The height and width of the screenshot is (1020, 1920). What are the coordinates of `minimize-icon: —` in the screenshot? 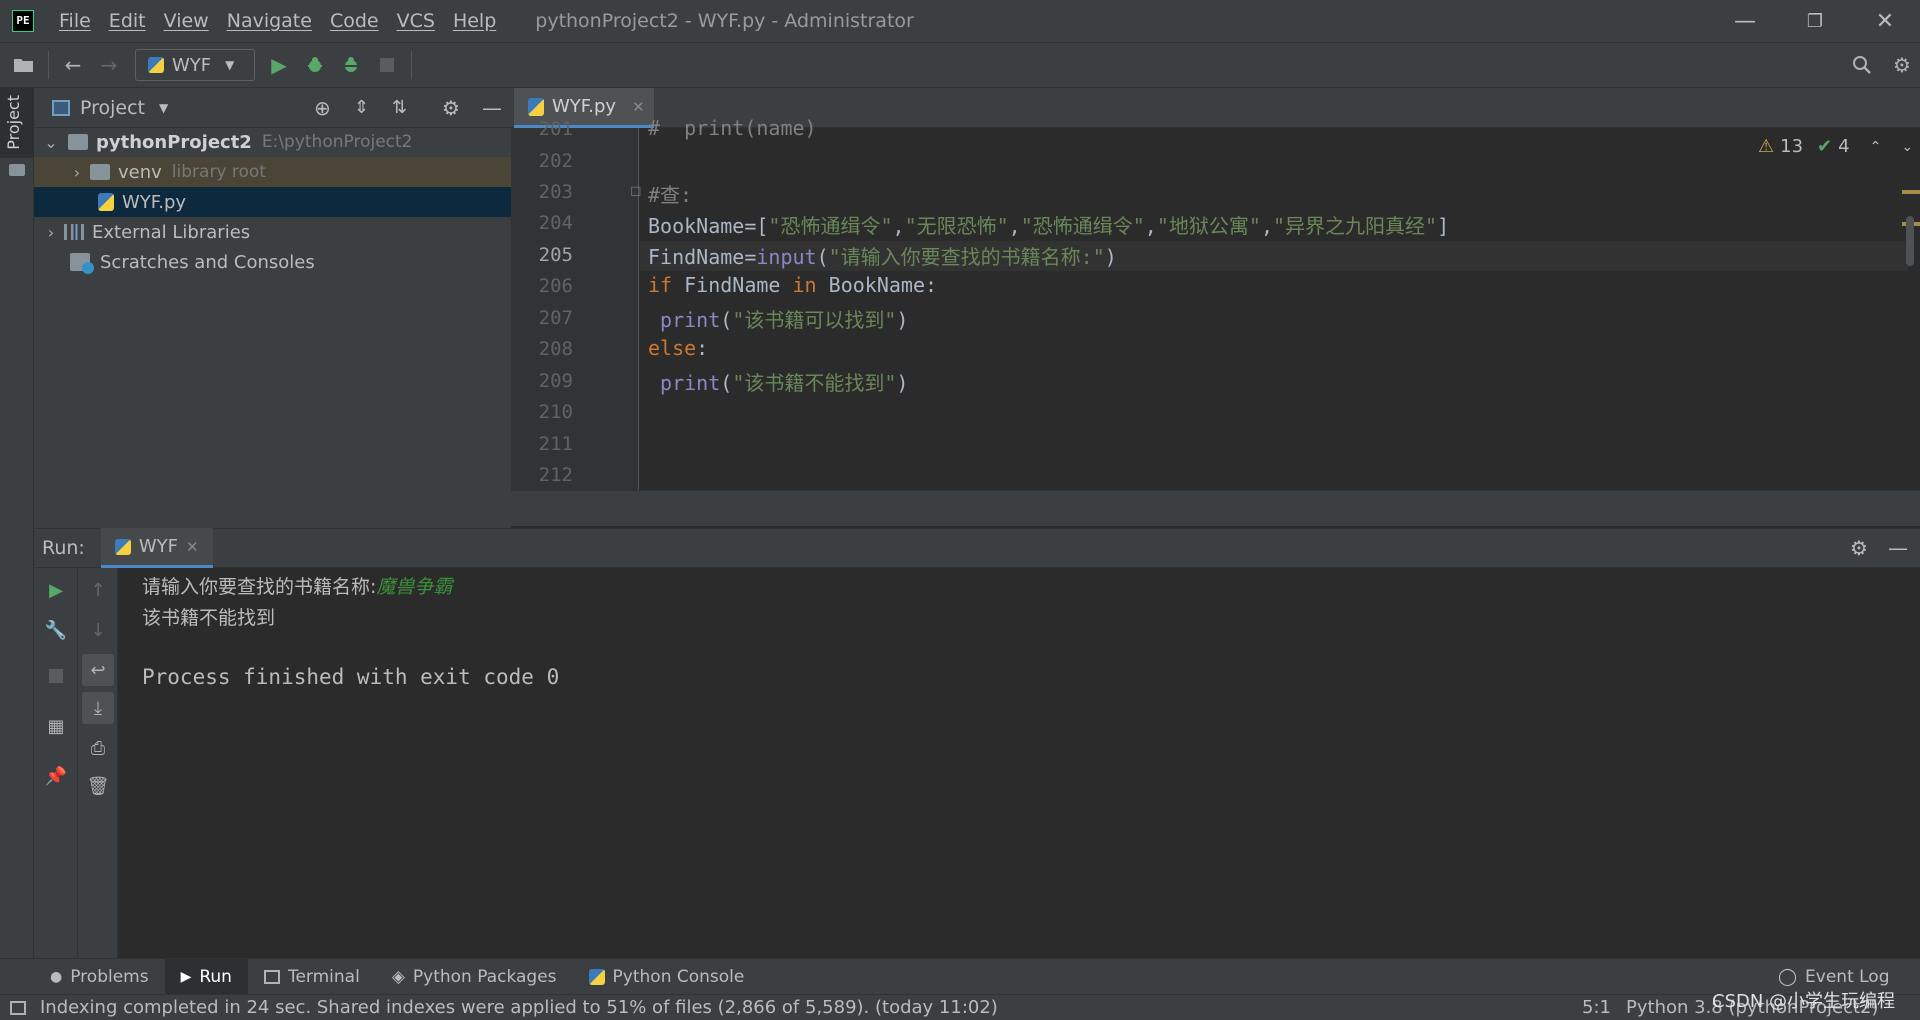 It's located at (1745, 21).